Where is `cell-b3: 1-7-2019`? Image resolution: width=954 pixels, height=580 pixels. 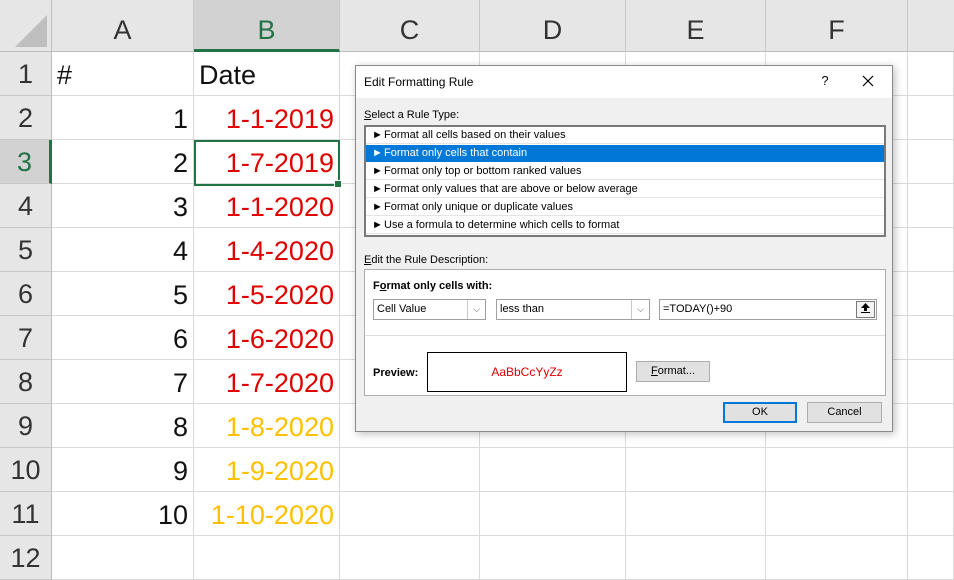
cell-b3: 1-7-2019 is located at coordinates (267, 162).